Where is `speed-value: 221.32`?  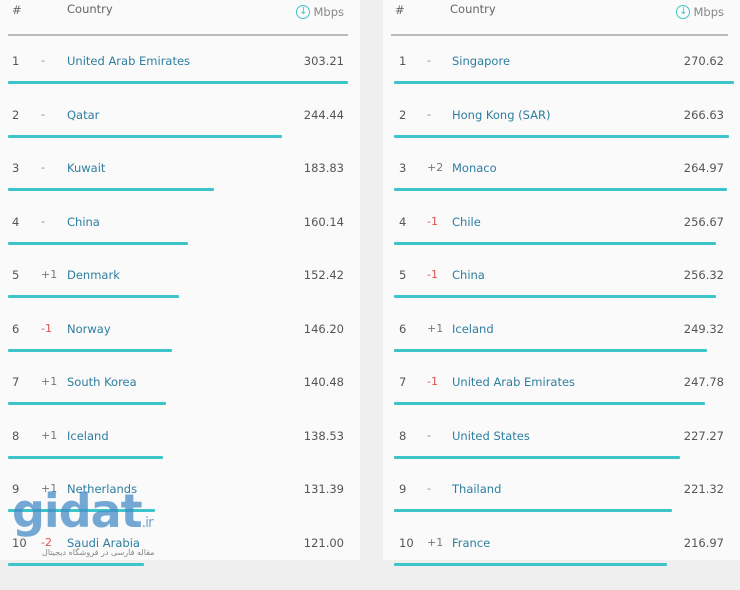 speed-value: 221.32 is located at coordinates (703, 489).